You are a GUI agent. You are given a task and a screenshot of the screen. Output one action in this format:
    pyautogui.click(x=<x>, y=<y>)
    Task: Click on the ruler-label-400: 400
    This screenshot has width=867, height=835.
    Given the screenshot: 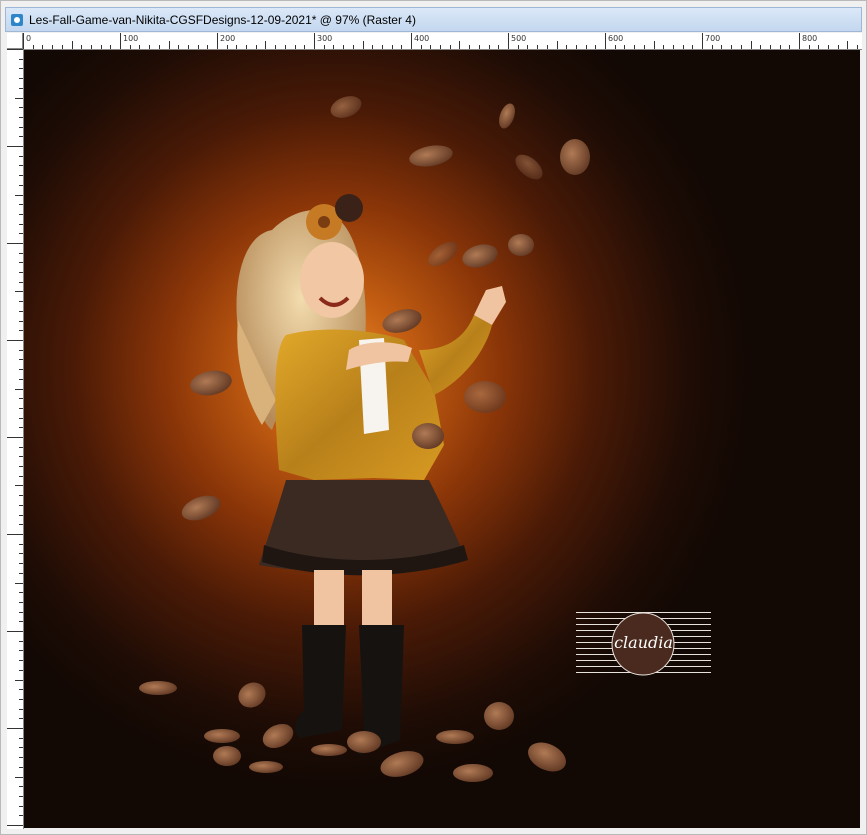 What is the action you would take?
    pyautogui.click(x=422, y=38)
    